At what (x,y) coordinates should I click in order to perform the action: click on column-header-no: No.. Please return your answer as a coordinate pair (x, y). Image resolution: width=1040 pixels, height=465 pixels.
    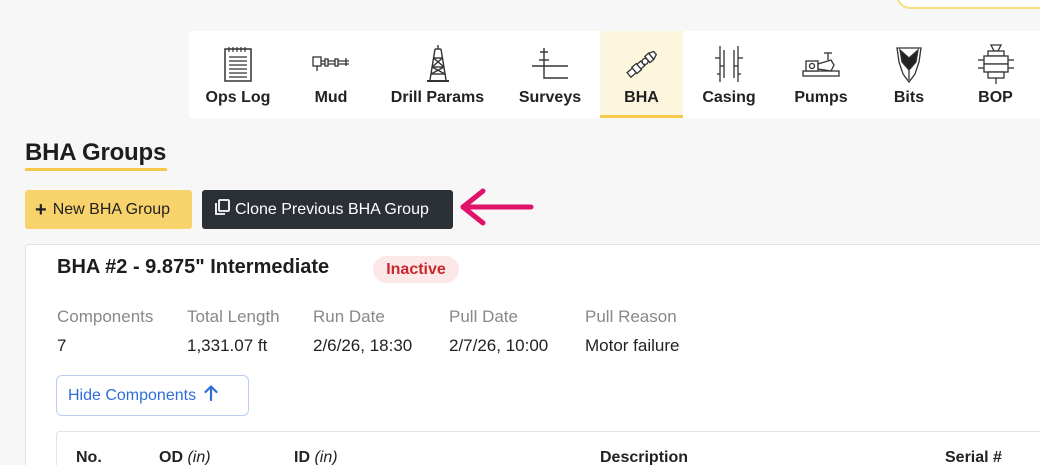
    Looking at the image, I should click on (89, 457).